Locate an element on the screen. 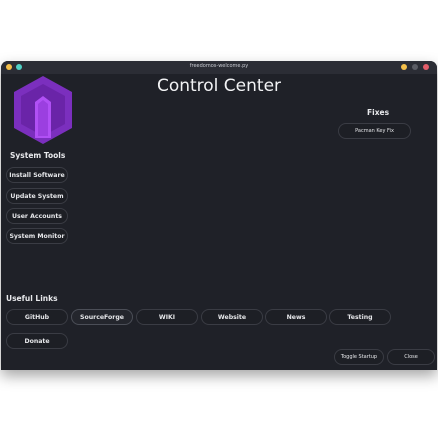  sourceforge-button: SourceForge is located at coordinates (102, 317).